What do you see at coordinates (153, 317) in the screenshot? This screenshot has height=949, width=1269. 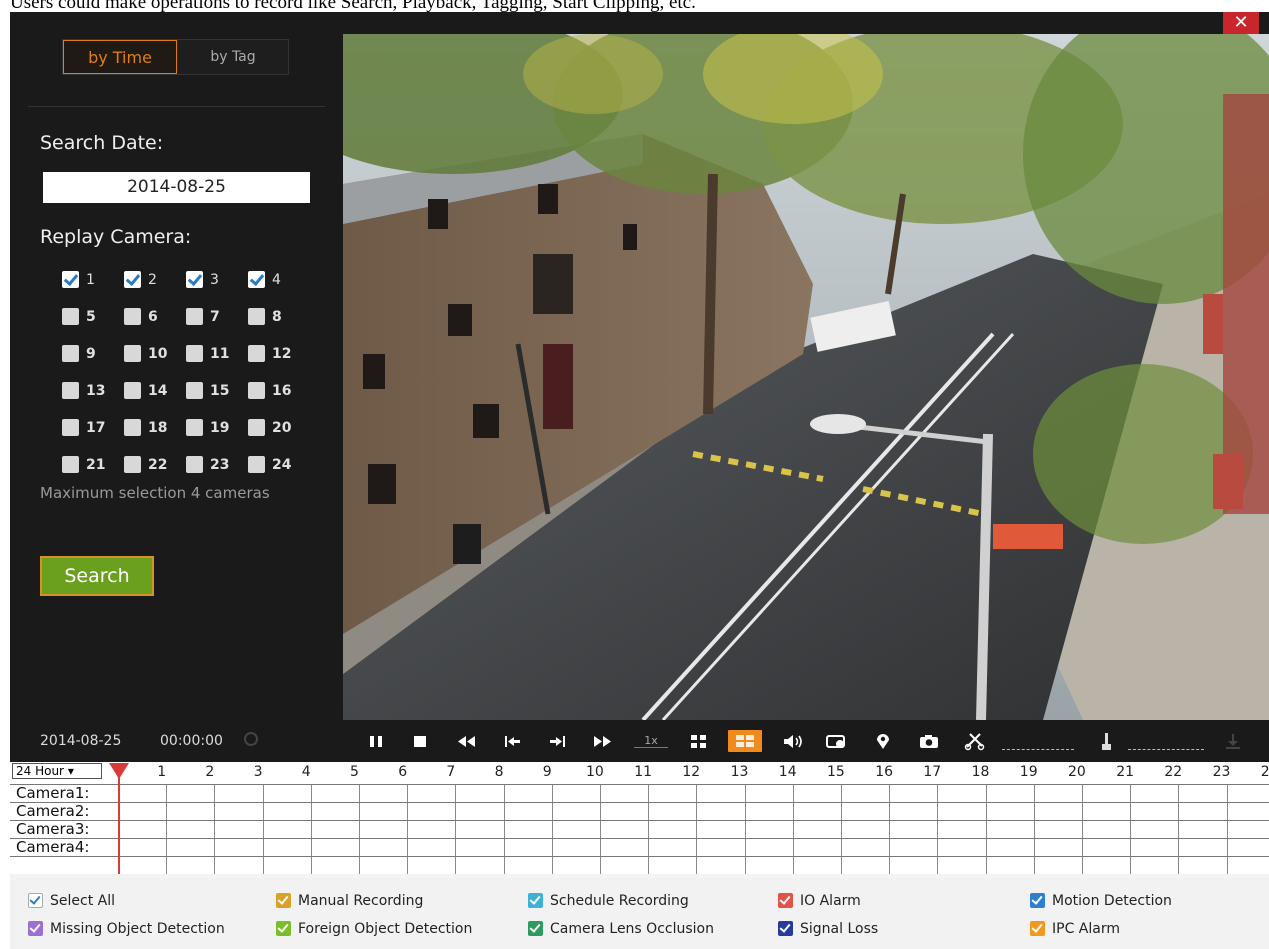 I see `camera-number-label: 6` at bounding box center [153, 317].